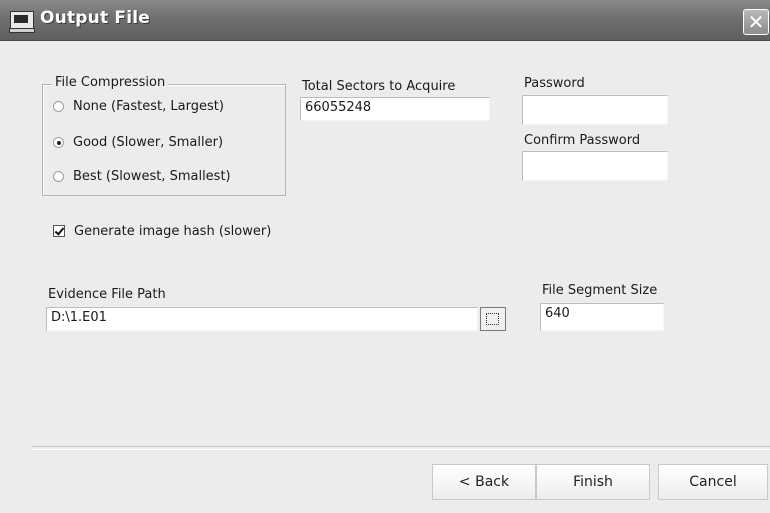 The width and height of the screenshot is (770, 513). I want to click on close-icon: ✕, so click(756, 22).